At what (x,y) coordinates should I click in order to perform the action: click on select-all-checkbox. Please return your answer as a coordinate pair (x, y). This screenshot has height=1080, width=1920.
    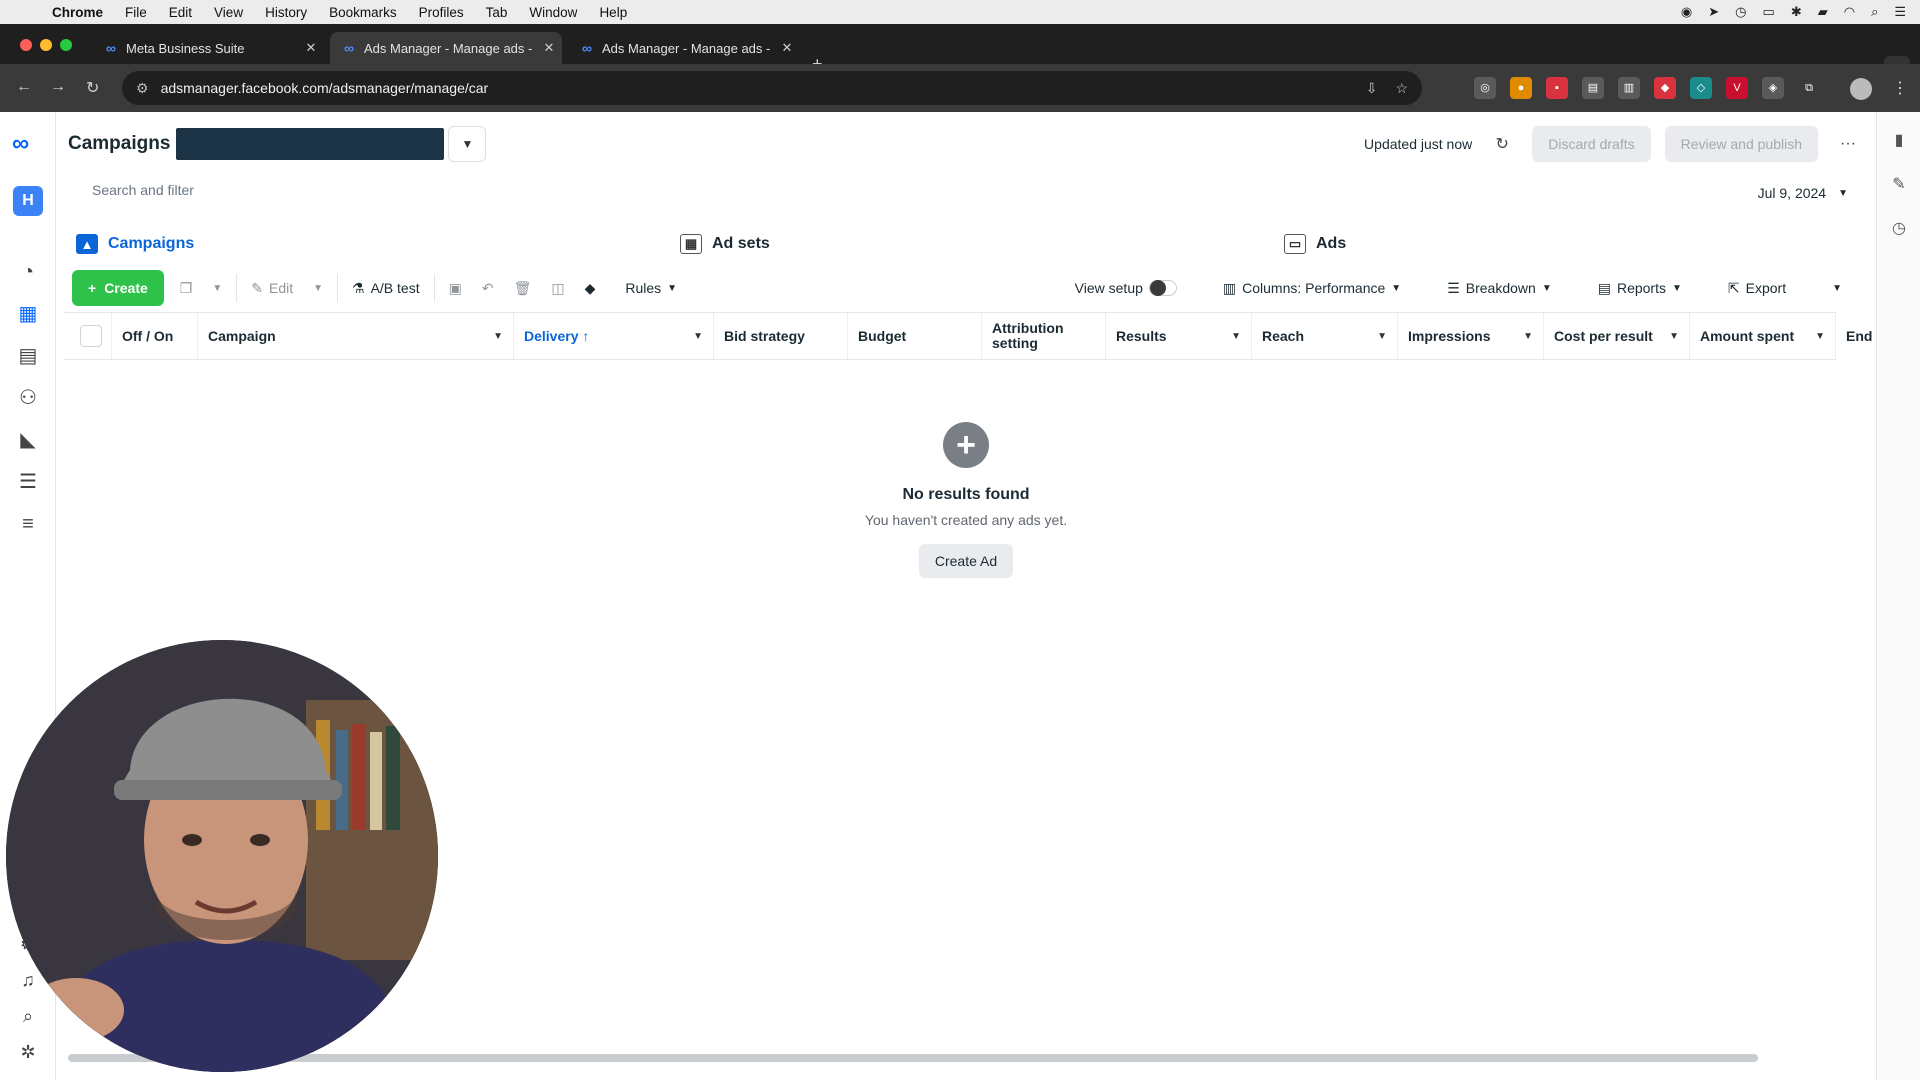
    Looking at the image, I should click on (91, 336).